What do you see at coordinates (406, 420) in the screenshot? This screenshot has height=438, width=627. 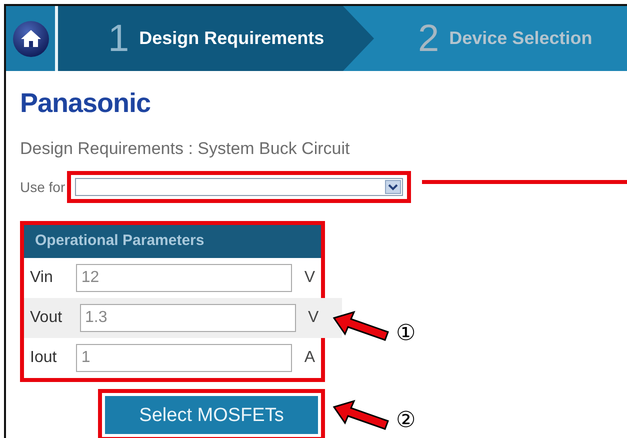 I see `callout-number: ②` at bounding box center [406, 420].